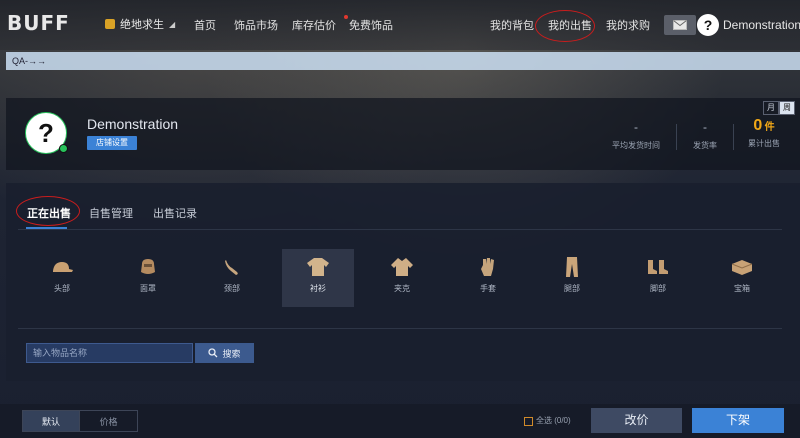 This screenshot has height=438, width=800. I want to click on category-gloves: 手套, so click(488, 278).